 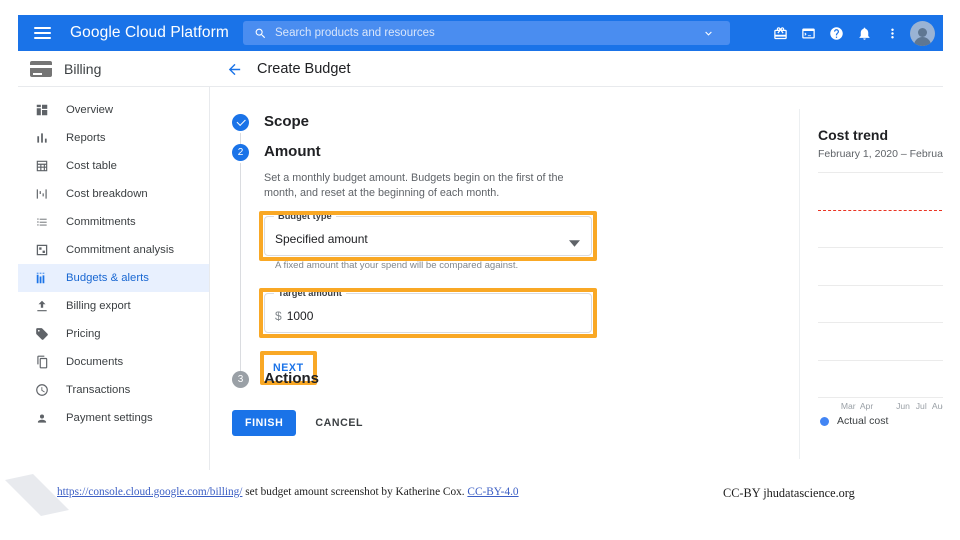 What do you see at coordinates (880, 408) in the screenshot?
I see `x-axis: MarAprJunJulAugOctDecJanFeb` at bounding box center [880, 408].